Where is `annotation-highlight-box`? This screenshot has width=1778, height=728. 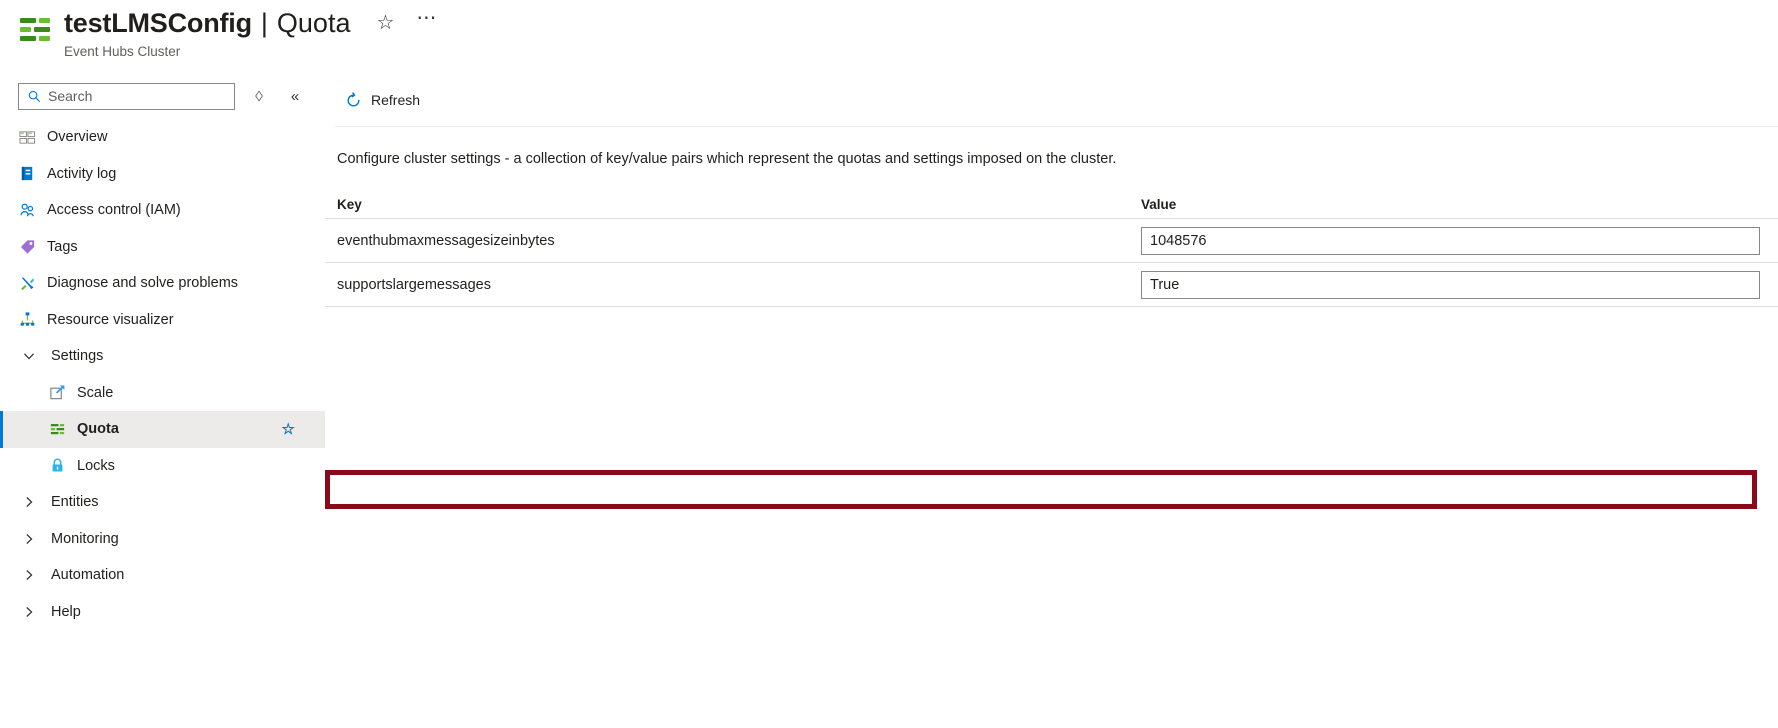
annotation-highlight-box is located at coordinates (1041, 489).